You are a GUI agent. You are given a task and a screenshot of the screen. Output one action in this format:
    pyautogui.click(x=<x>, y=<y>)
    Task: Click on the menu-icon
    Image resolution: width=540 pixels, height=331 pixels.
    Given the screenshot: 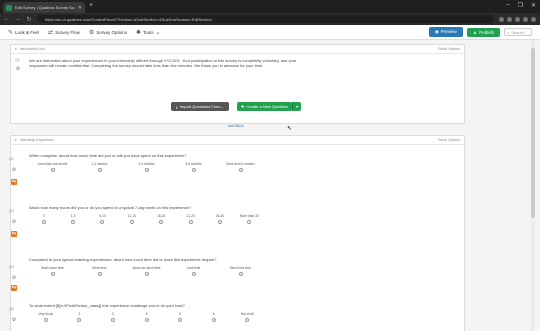 What is the action you would take?
    pyautogui.click(x=533, y=19)
    